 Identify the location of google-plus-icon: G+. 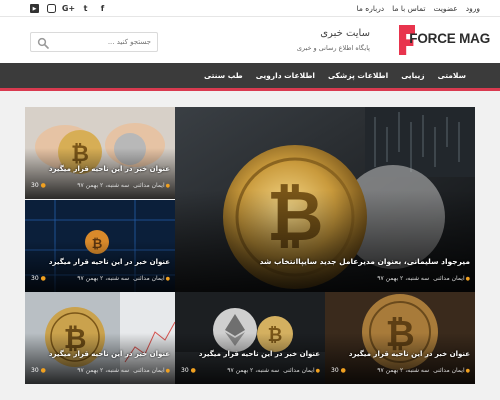
(68, 8).